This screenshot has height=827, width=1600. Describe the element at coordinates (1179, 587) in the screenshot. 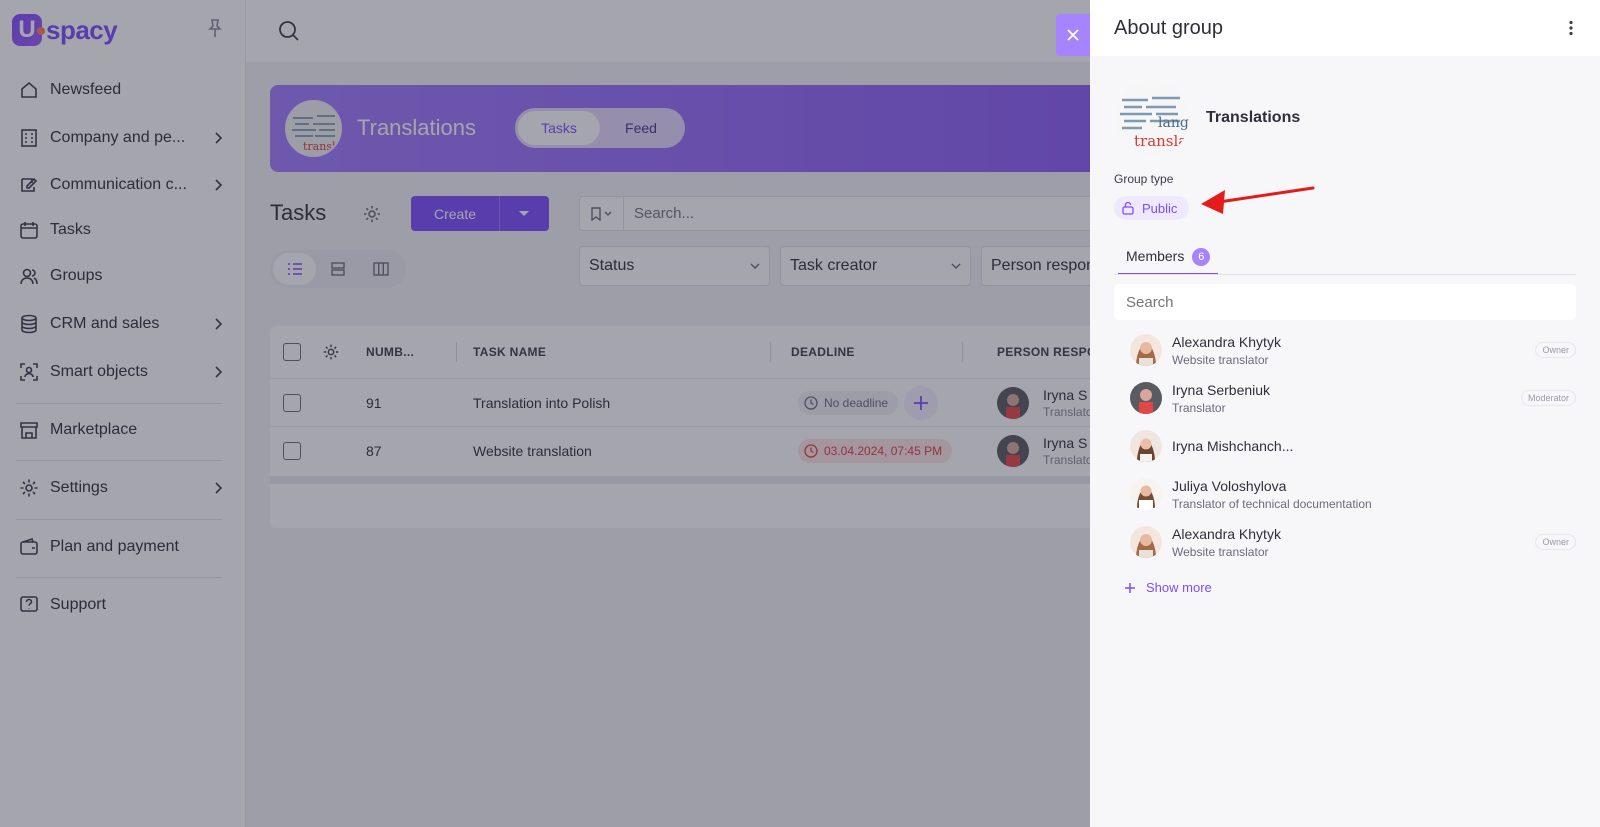

I see `show-more-label: Show more` at that location.